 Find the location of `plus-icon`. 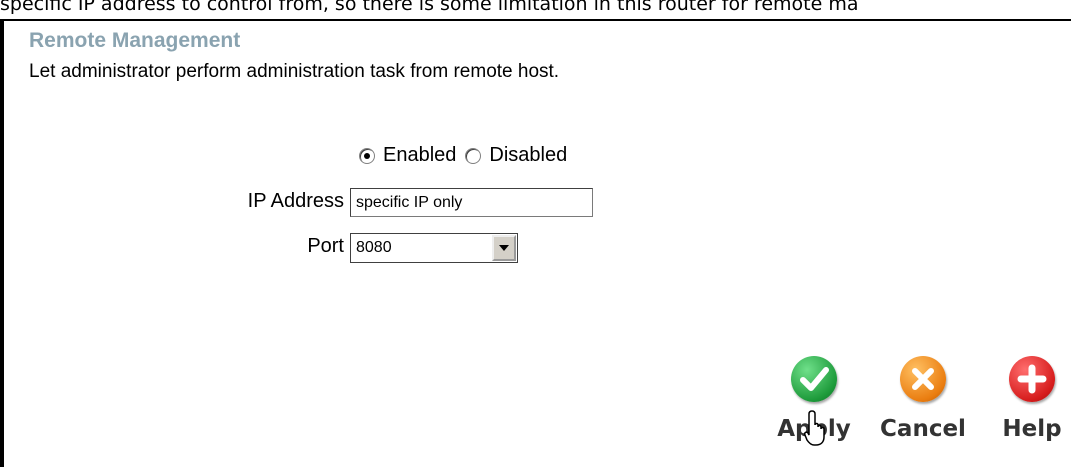

plus-icon is located at coordinates (1032, 379).